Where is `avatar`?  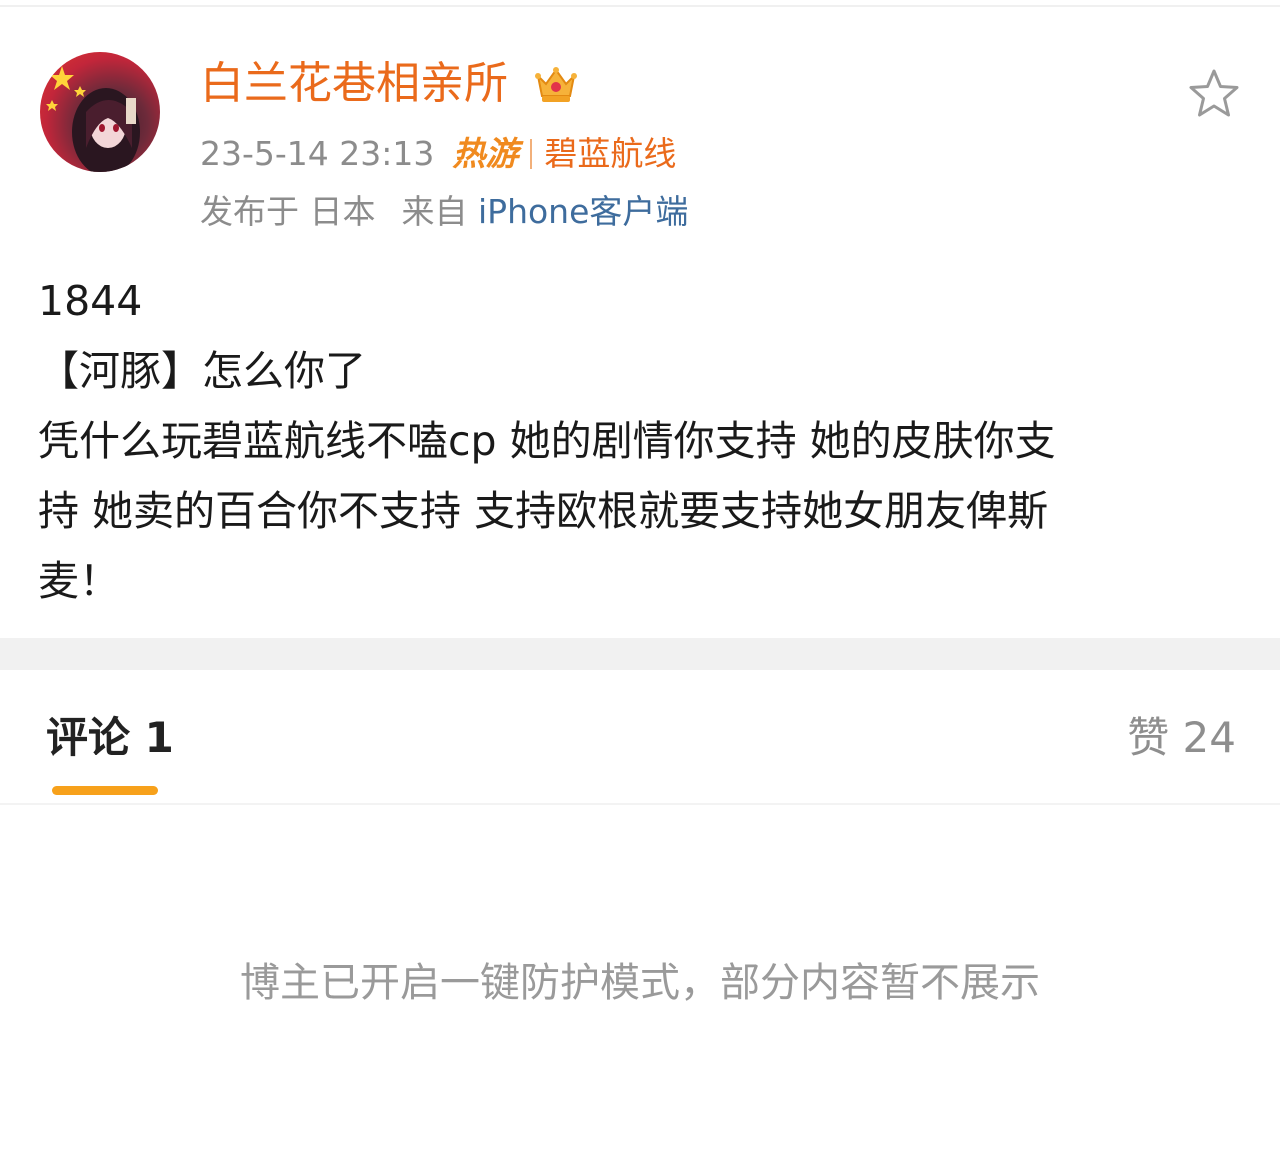
avatar is located at coordinates (100, 112).